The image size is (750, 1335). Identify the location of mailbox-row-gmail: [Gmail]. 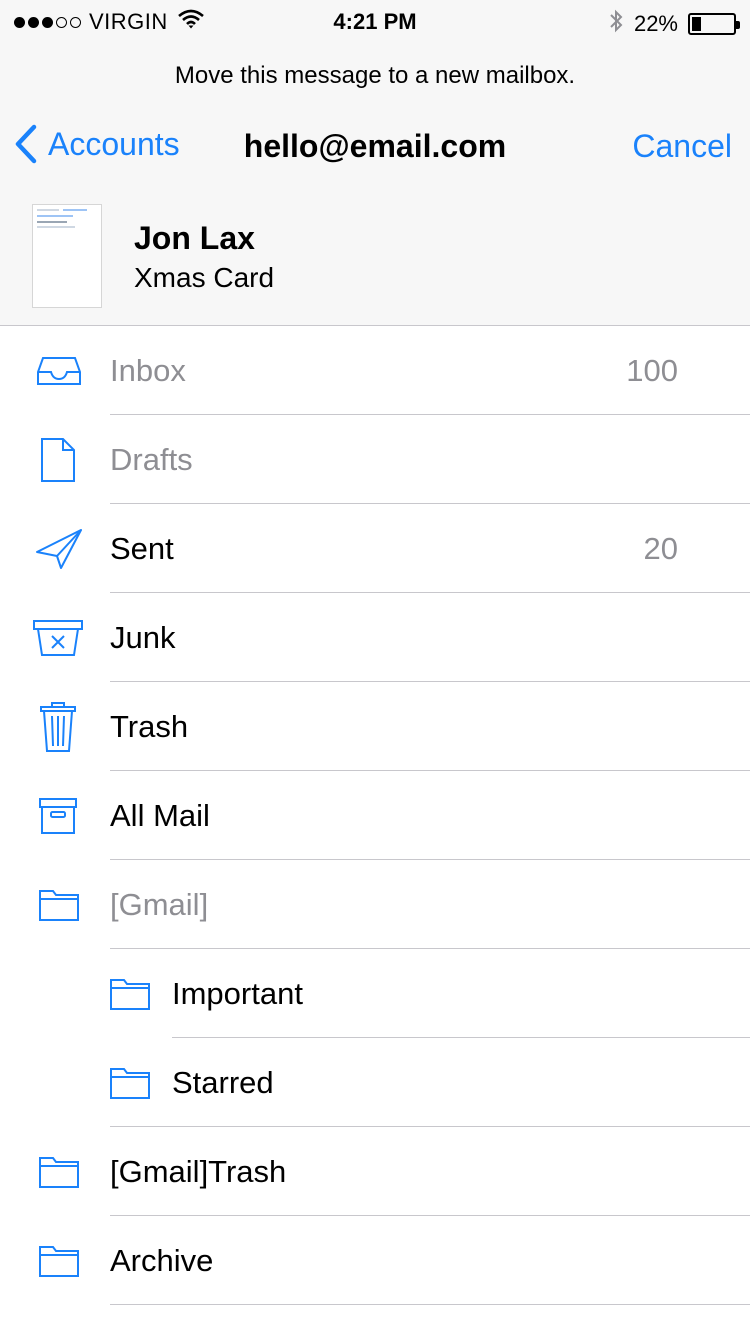
(375, 904).